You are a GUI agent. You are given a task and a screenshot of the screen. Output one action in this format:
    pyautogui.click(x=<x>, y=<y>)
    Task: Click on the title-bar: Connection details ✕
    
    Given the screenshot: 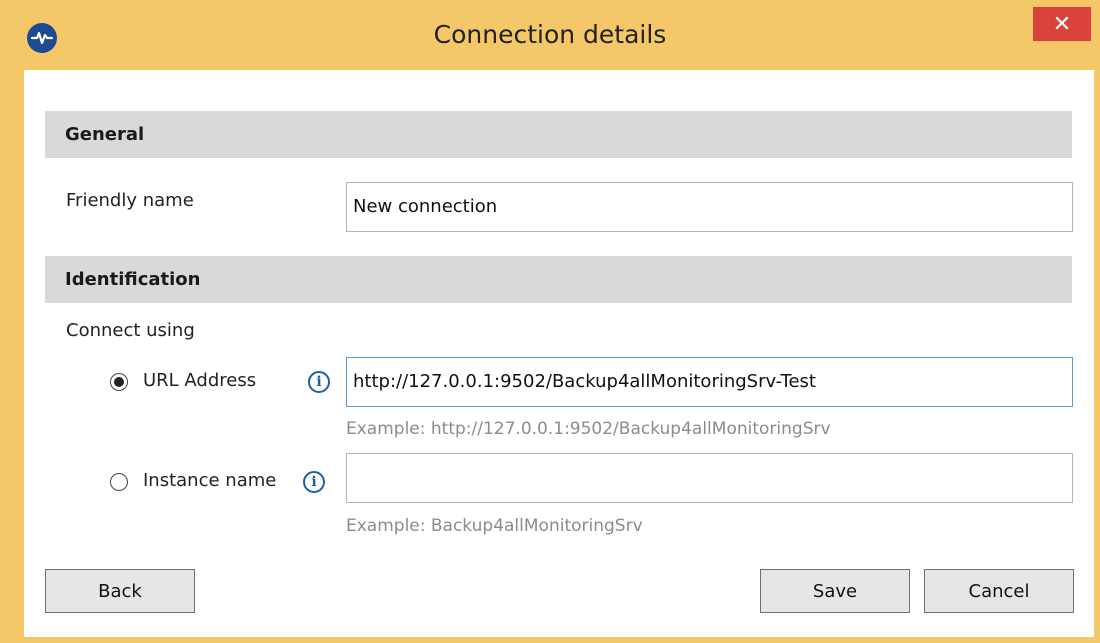 What is the action you would take?
    pyautogui.click(x=550, y=35)
    